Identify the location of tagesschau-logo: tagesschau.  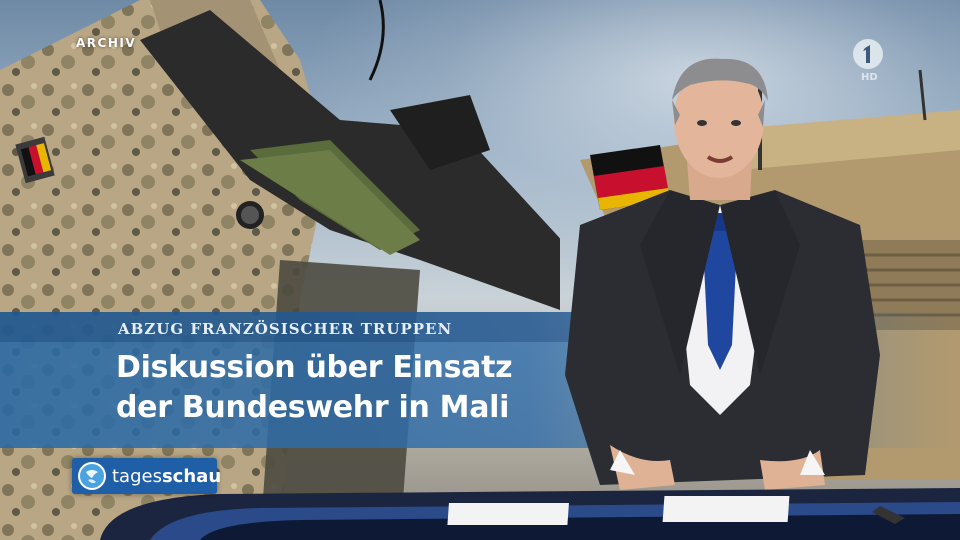
(166, 476).